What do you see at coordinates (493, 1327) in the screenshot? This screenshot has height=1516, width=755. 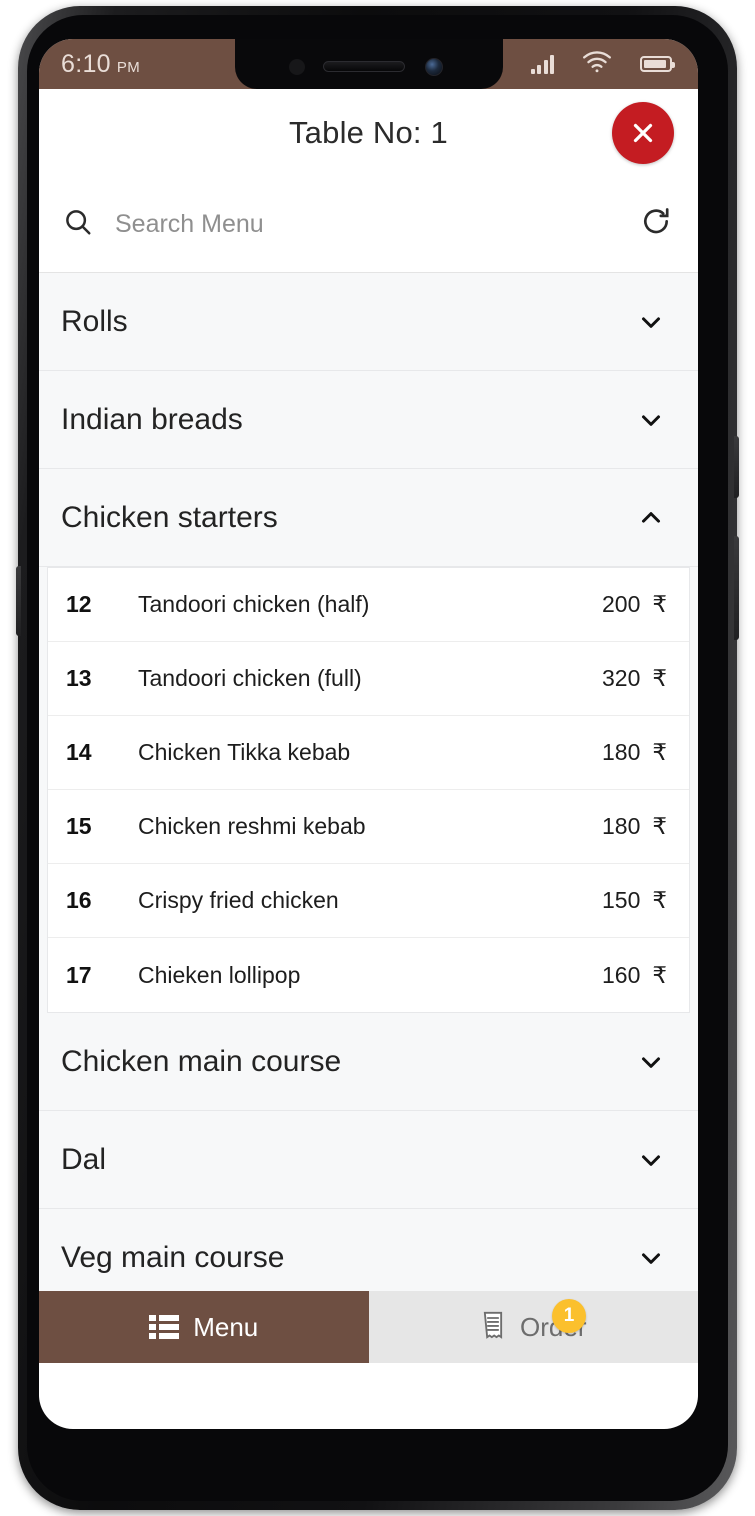 I see `receipt-icon` at bounding box center [493, 1327].